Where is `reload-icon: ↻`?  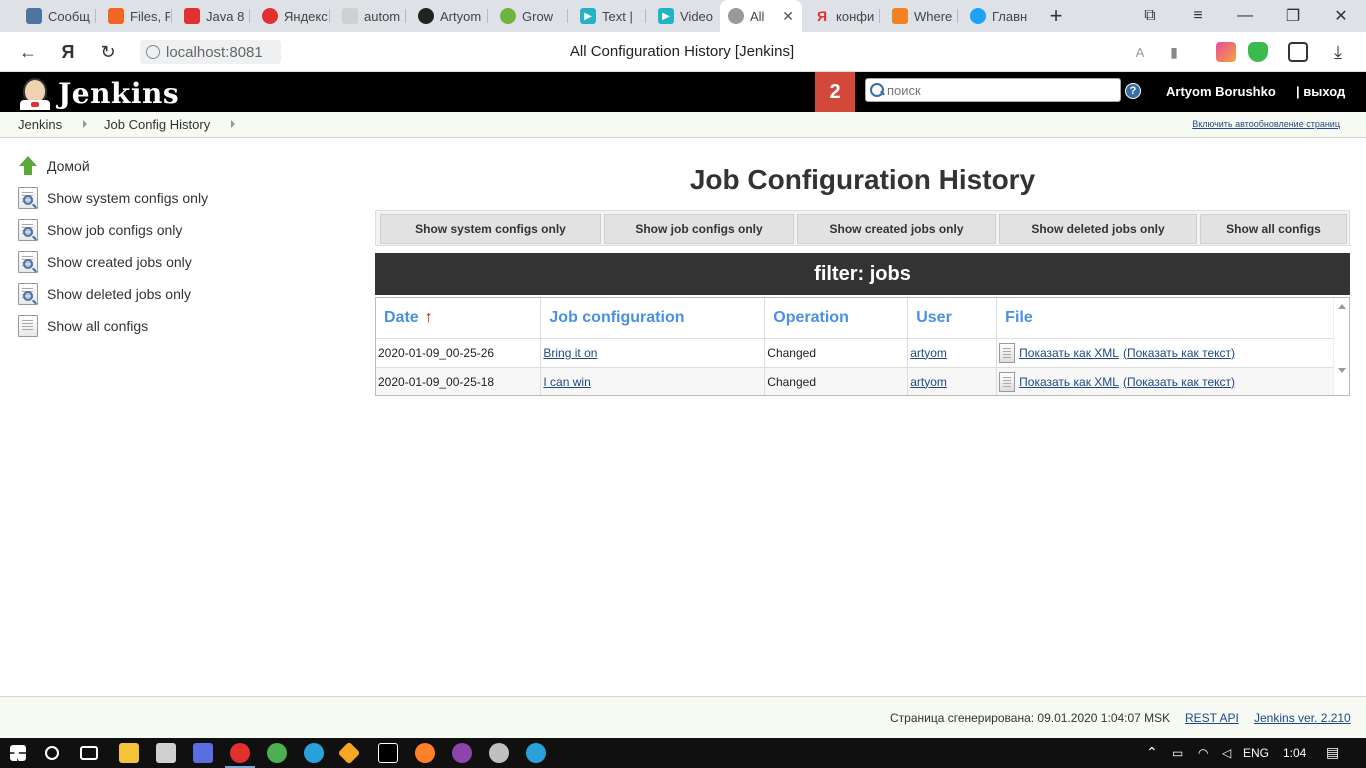
reload-icon: ↻ is located at coordinates (108, 52).